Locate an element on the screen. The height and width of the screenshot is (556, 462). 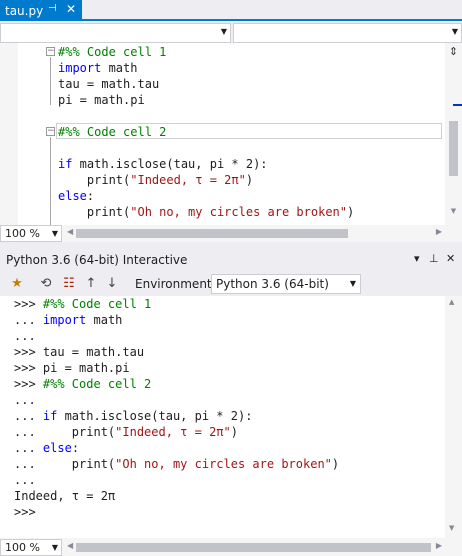
interactive-vertical-scrollbar: ▲ ▼ is located at coordinates (453, 417).